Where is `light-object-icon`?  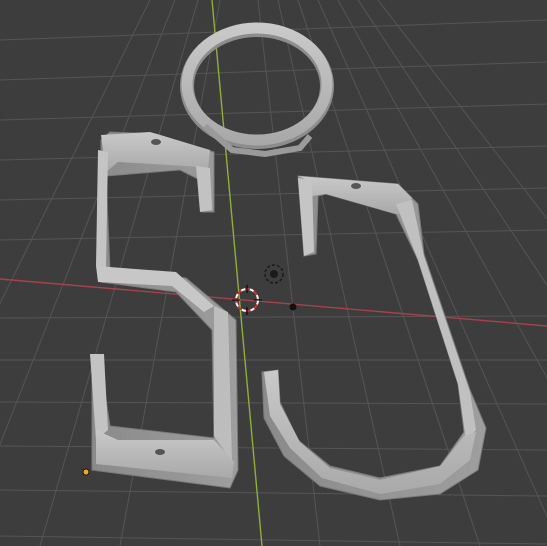
light-object-icon is located at coordinates (274, 274).